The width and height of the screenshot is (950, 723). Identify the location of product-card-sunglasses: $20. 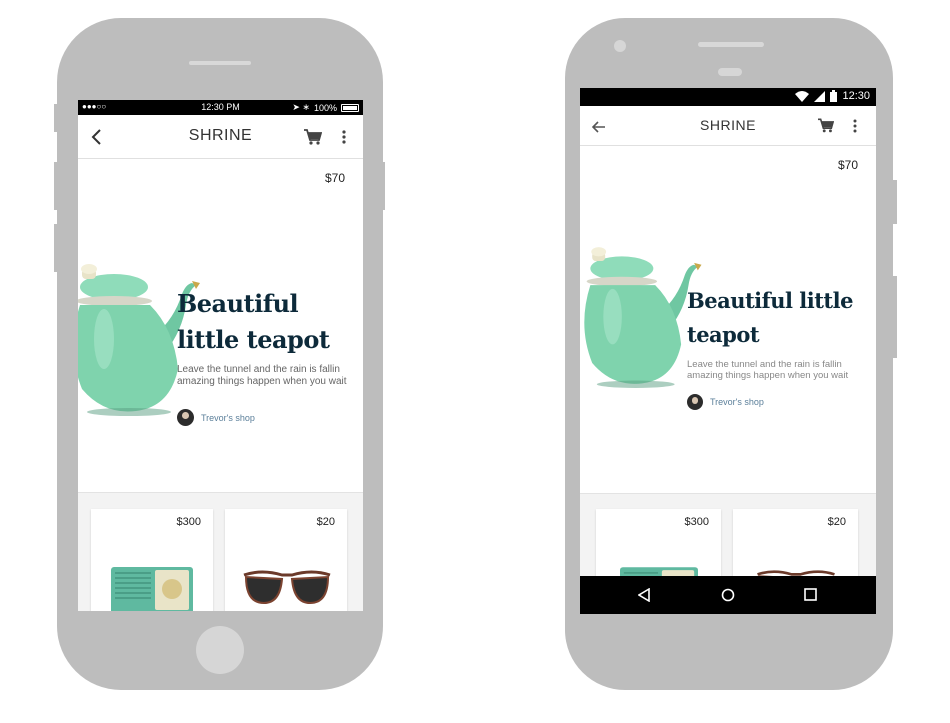
(286, 560).